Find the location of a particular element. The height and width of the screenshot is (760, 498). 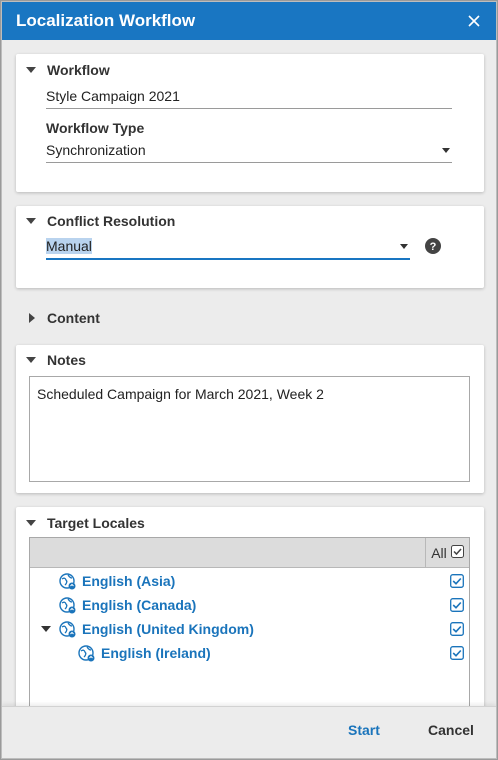

cancel-button: Cancel is located at coordinates (451, 730).